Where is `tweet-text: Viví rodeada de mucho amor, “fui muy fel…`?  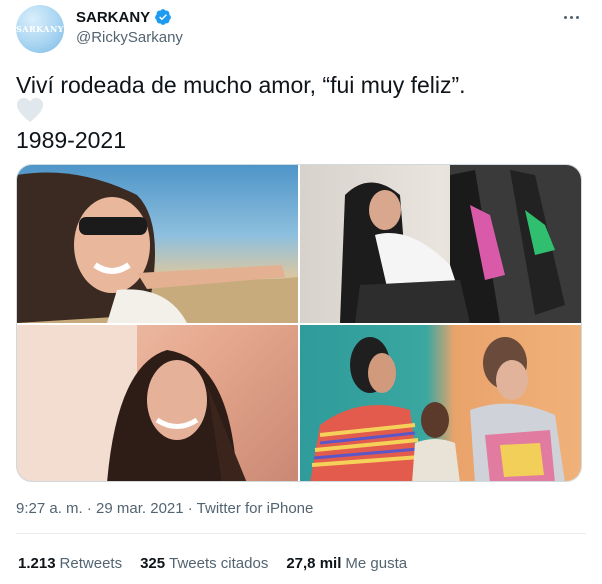
tweet-text: Viví rodeada de mucho amor, “fui muy fel… is located at coordinates (241, 85).